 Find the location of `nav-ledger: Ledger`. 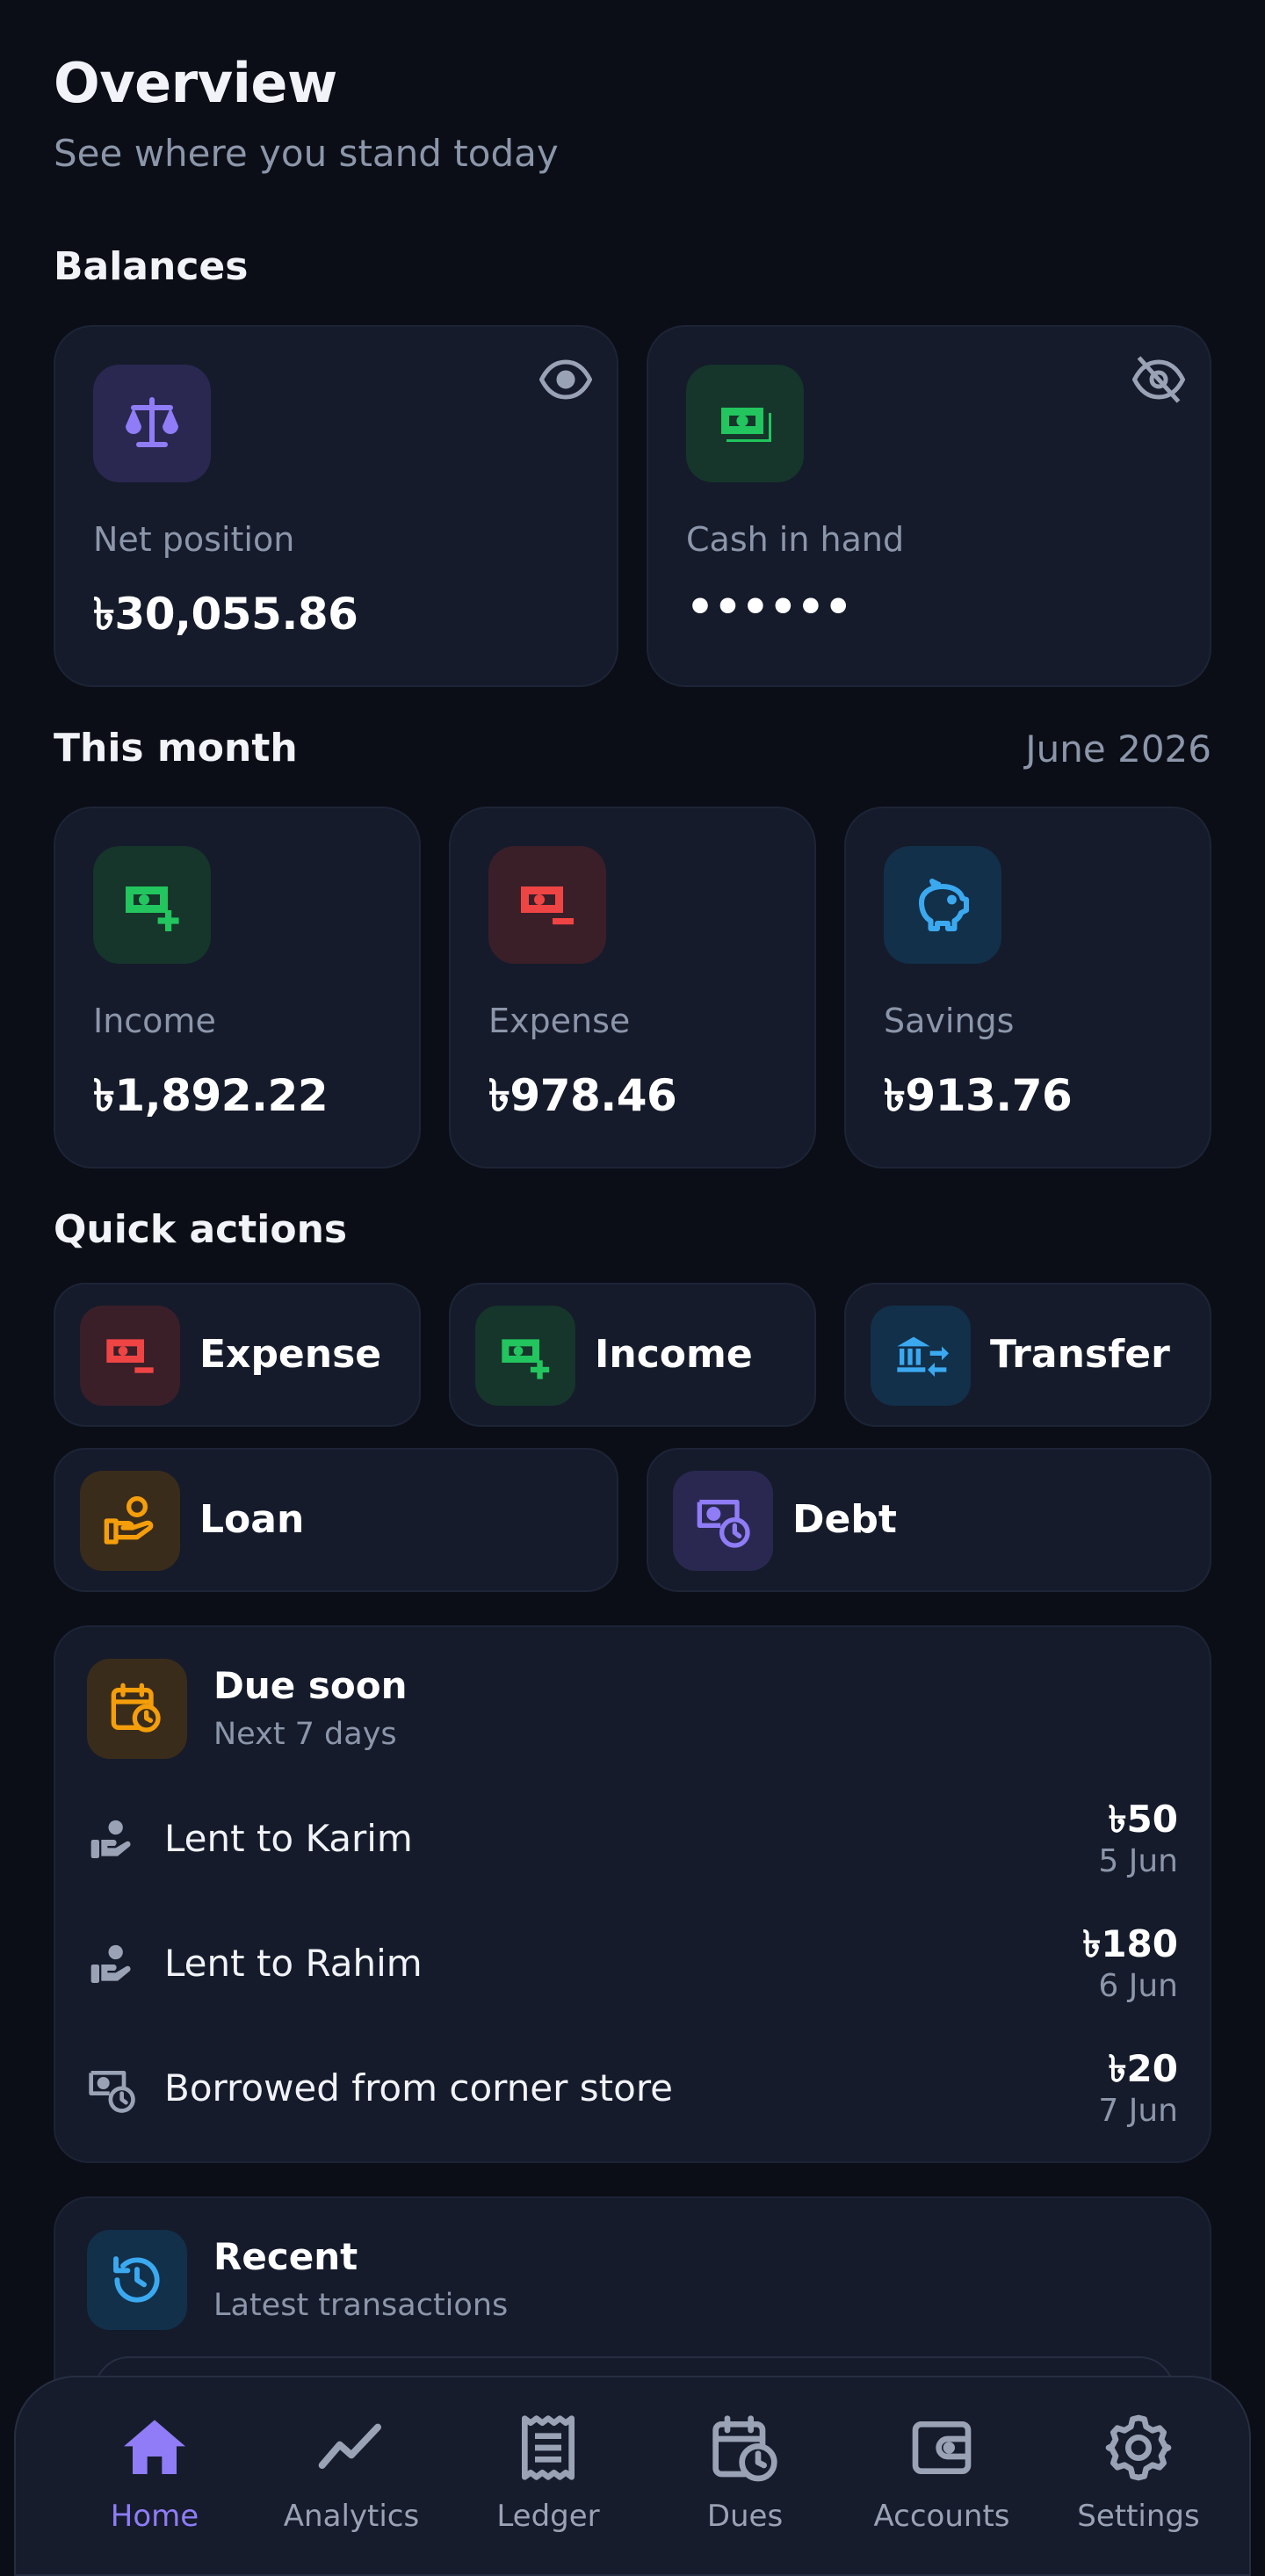

nav-ledger: Ledger is located at coordinates (548, 2483).